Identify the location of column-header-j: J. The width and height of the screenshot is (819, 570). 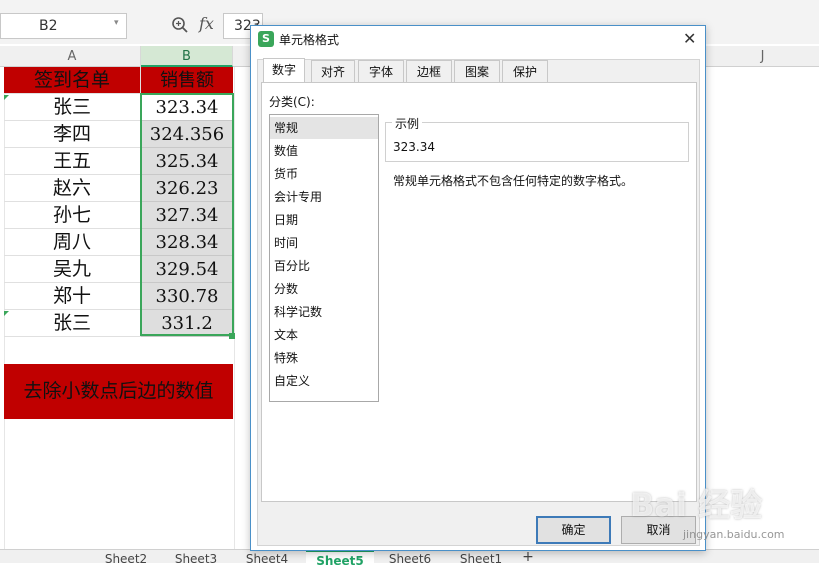
(762, 56).